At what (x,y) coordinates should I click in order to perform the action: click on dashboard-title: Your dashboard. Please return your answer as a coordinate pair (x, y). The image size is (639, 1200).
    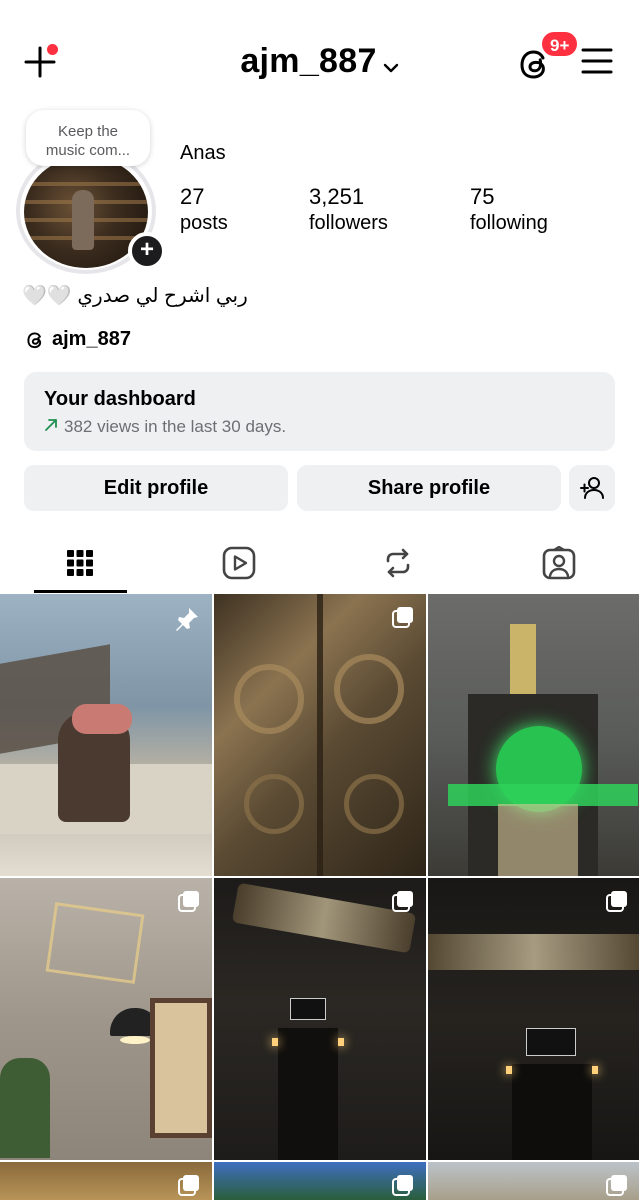
    Looking at the image, I should click on (120, 399).